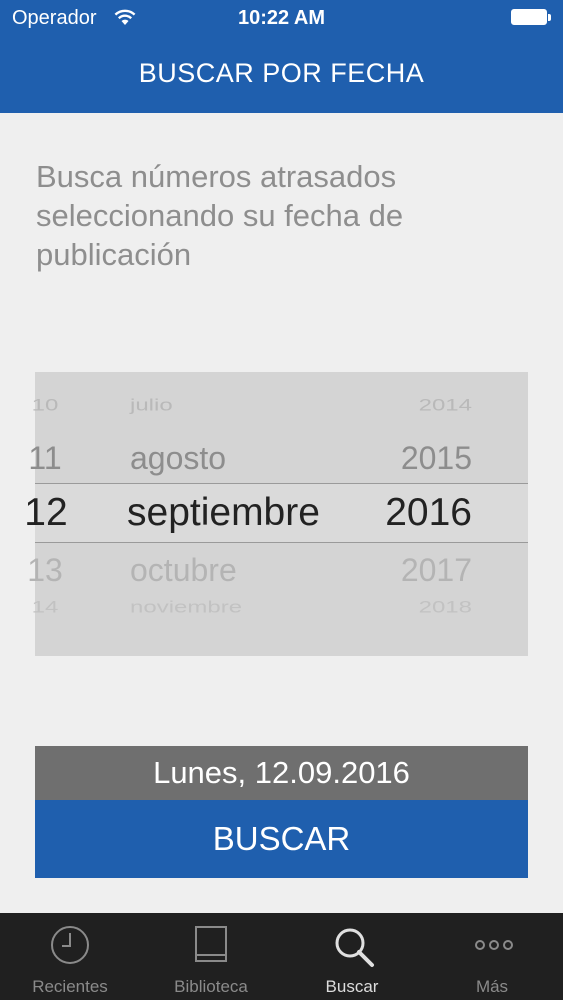 This screenshot has height=1000, width=563. I want to click on picker-year-selected: 2016, so click(416, 513).